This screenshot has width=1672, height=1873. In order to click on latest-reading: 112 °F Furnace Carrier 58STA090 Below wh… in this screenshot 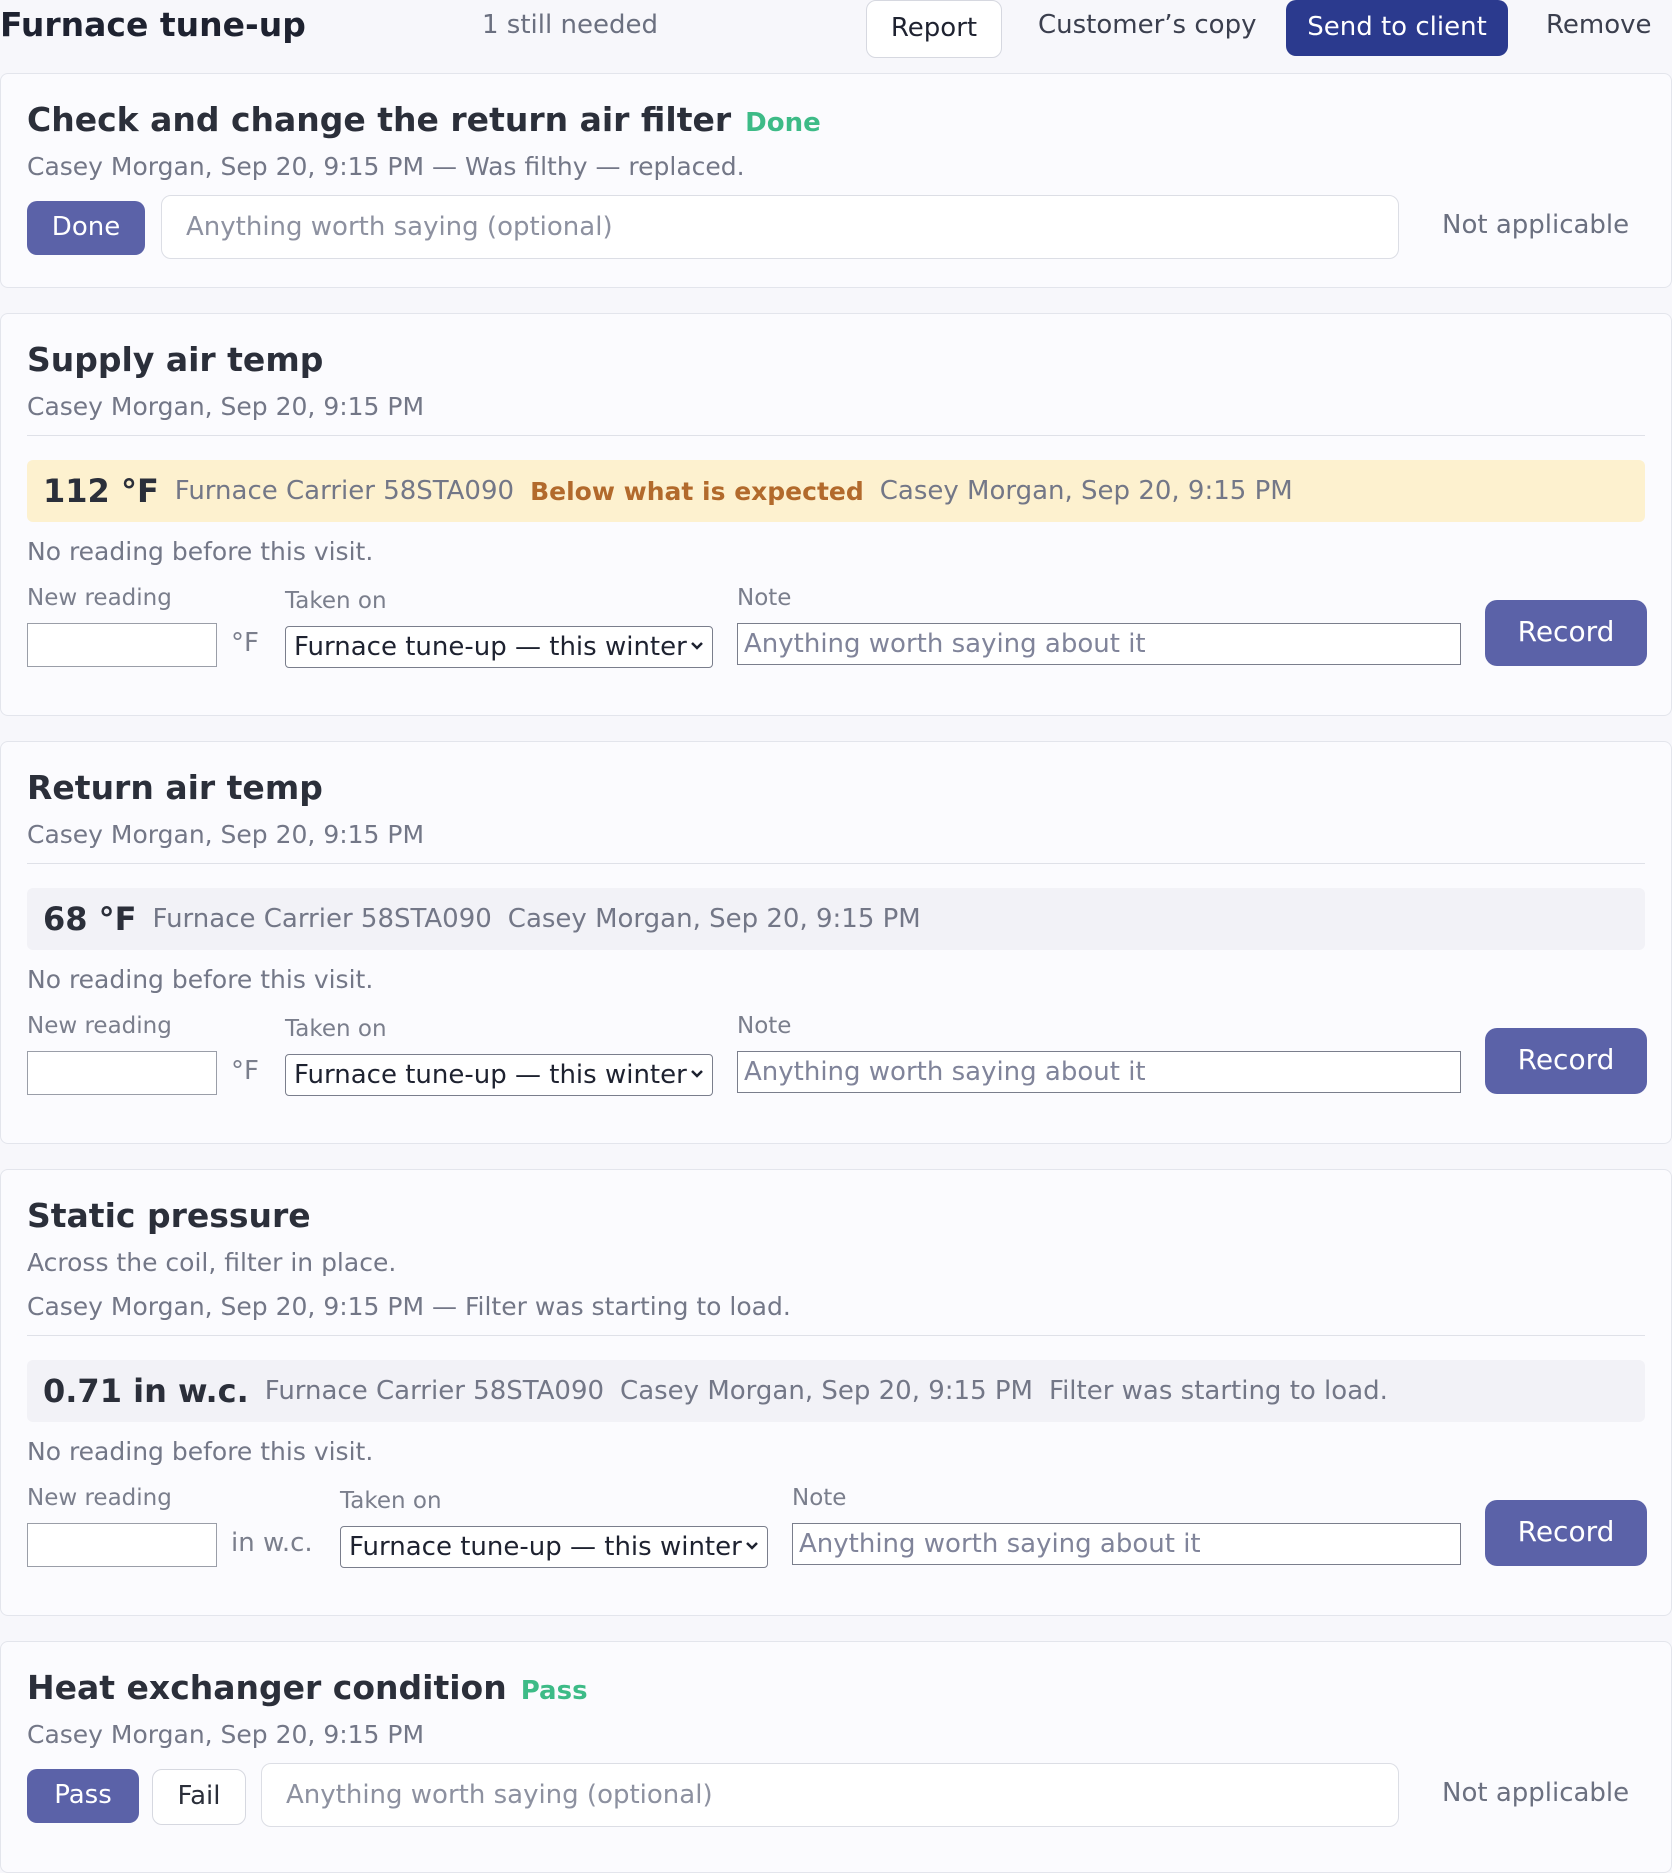, I will do `click(836, 491)`.